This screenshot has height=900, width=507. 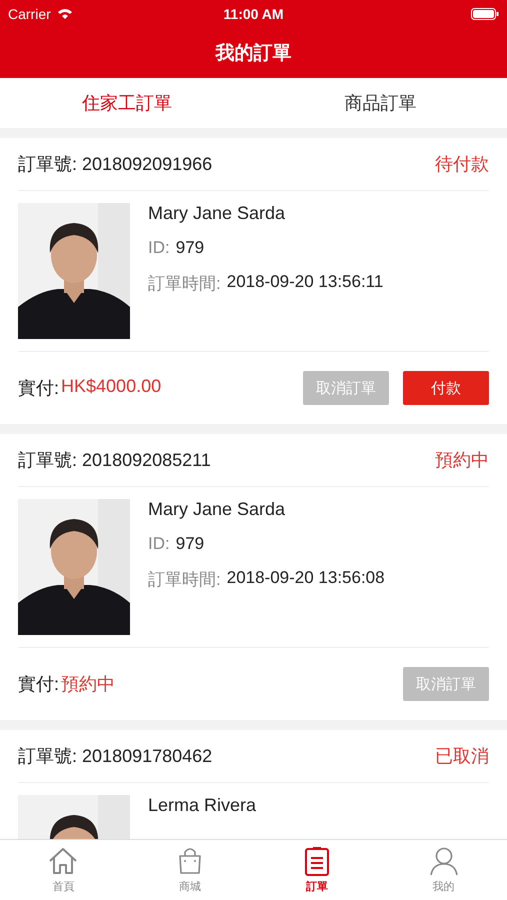 What do you see at coordinates (202, 805) in the screenshot?
I see `worker-name: Lerma Rivera` at bounding box center [202, 805].